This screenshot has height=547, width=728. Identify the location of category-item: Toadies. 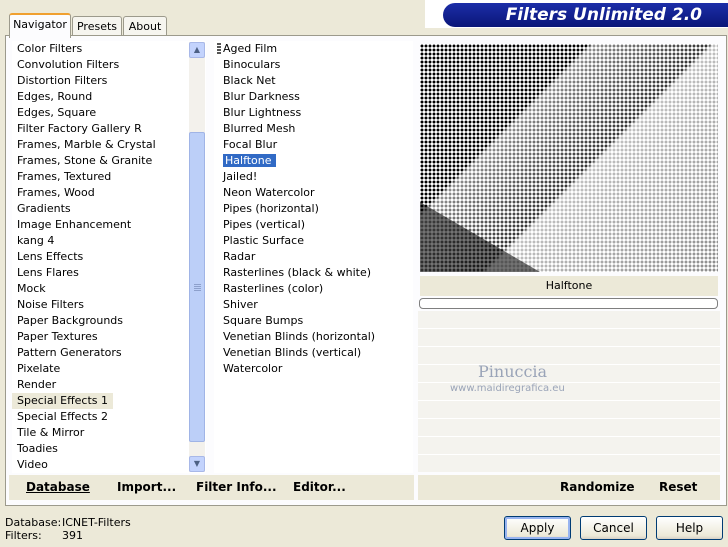
(109, 449).